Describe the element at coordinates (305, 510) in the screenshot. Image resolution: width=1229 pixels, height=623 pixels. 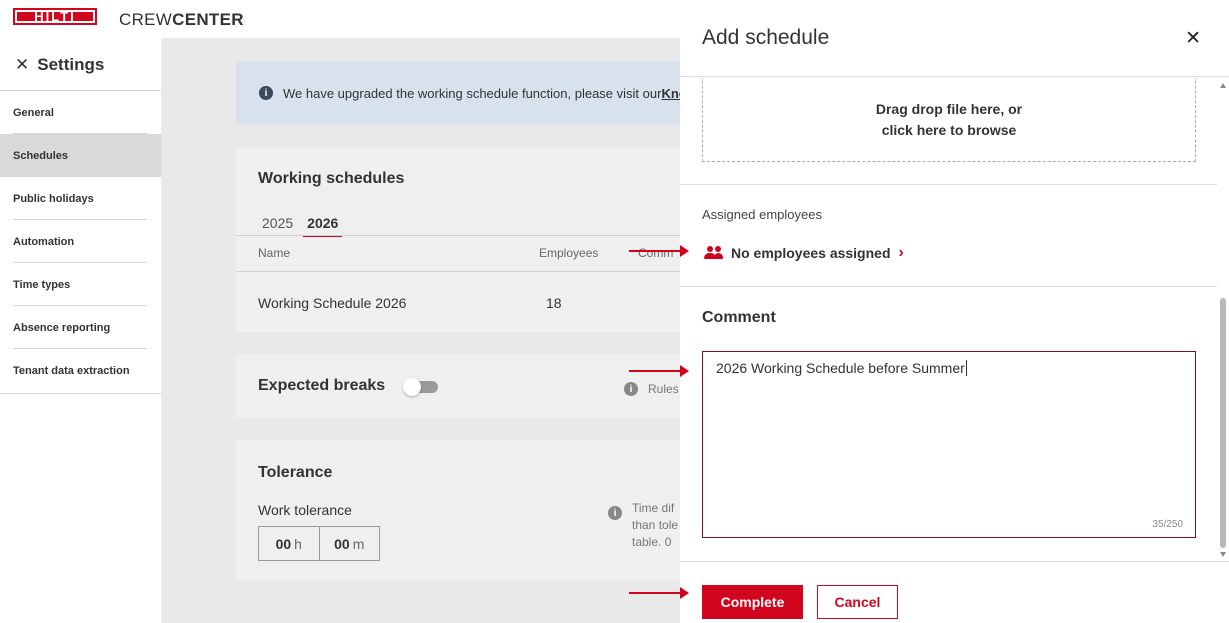
I see `work-tolerance-label: Work tolerance` at that location.